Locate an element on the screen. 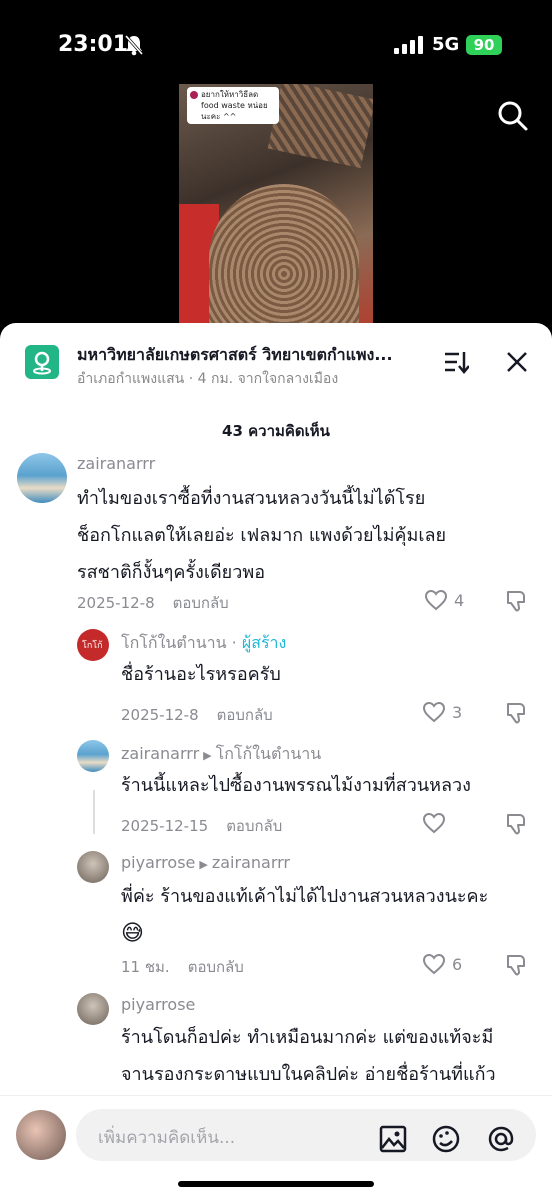 This screenshot has width=552, height=1200. comment-meta: 2025-12-15 ตอบกลับ is located at coordinates (201, 826).